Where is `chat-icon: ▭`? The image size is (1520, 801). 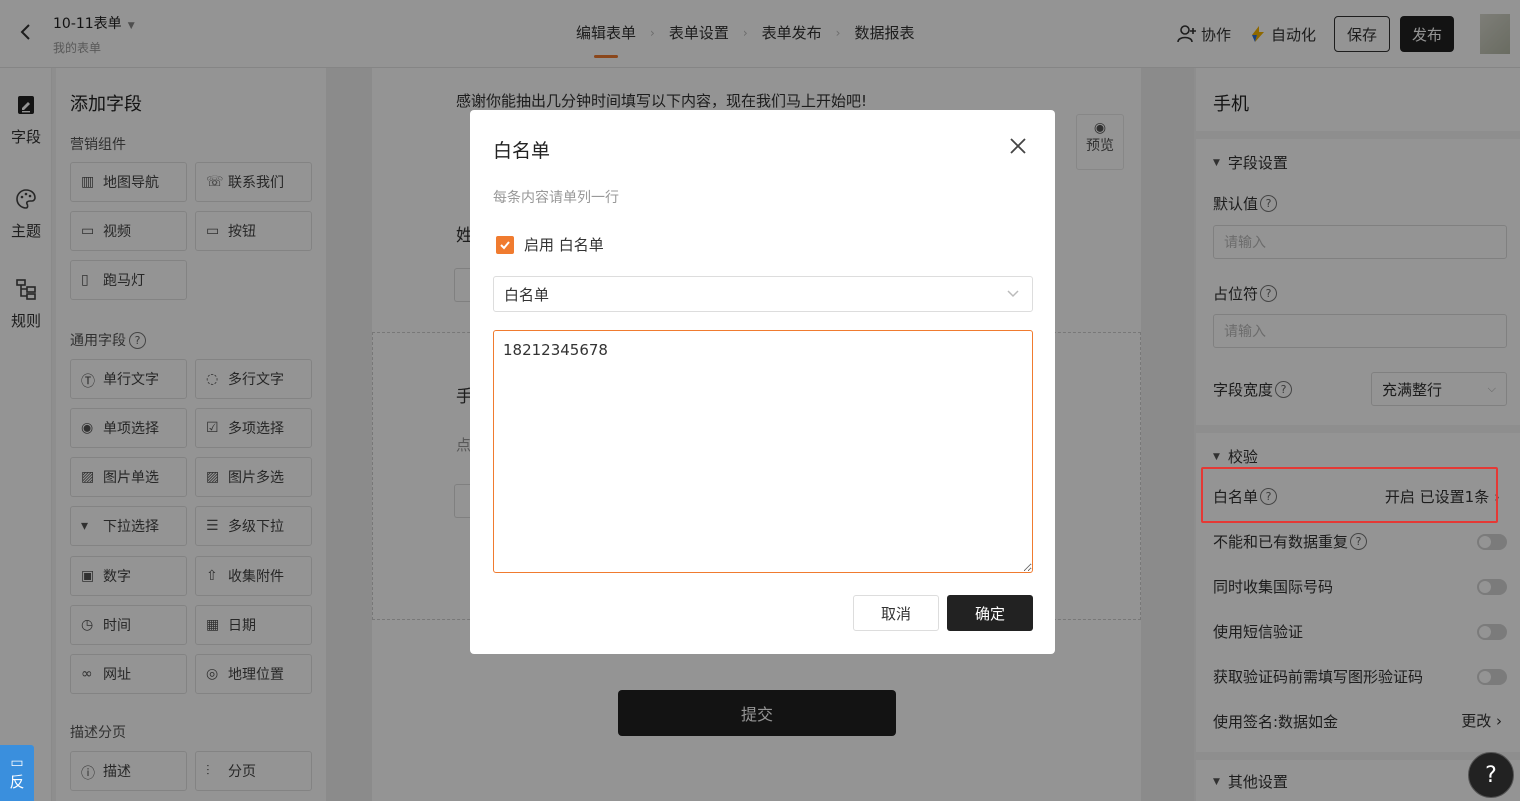 chat-icon: ▭ is located at coordinates (17, 763).